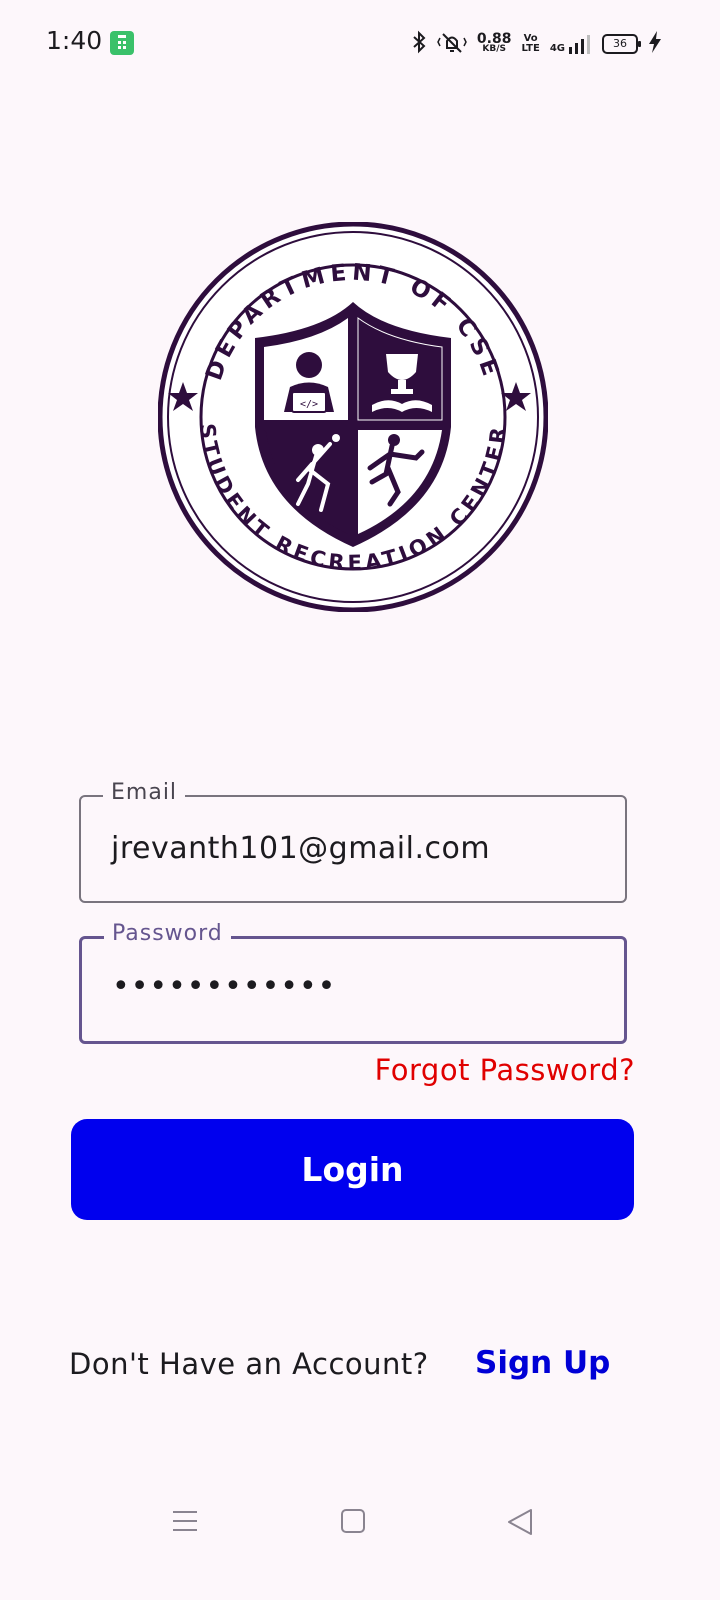 Image resolution: width=720 pixels, height=1600 pixels. Describe the element at coordinates (520, 1524) in the screenshot. I see `back-icon` at that location.